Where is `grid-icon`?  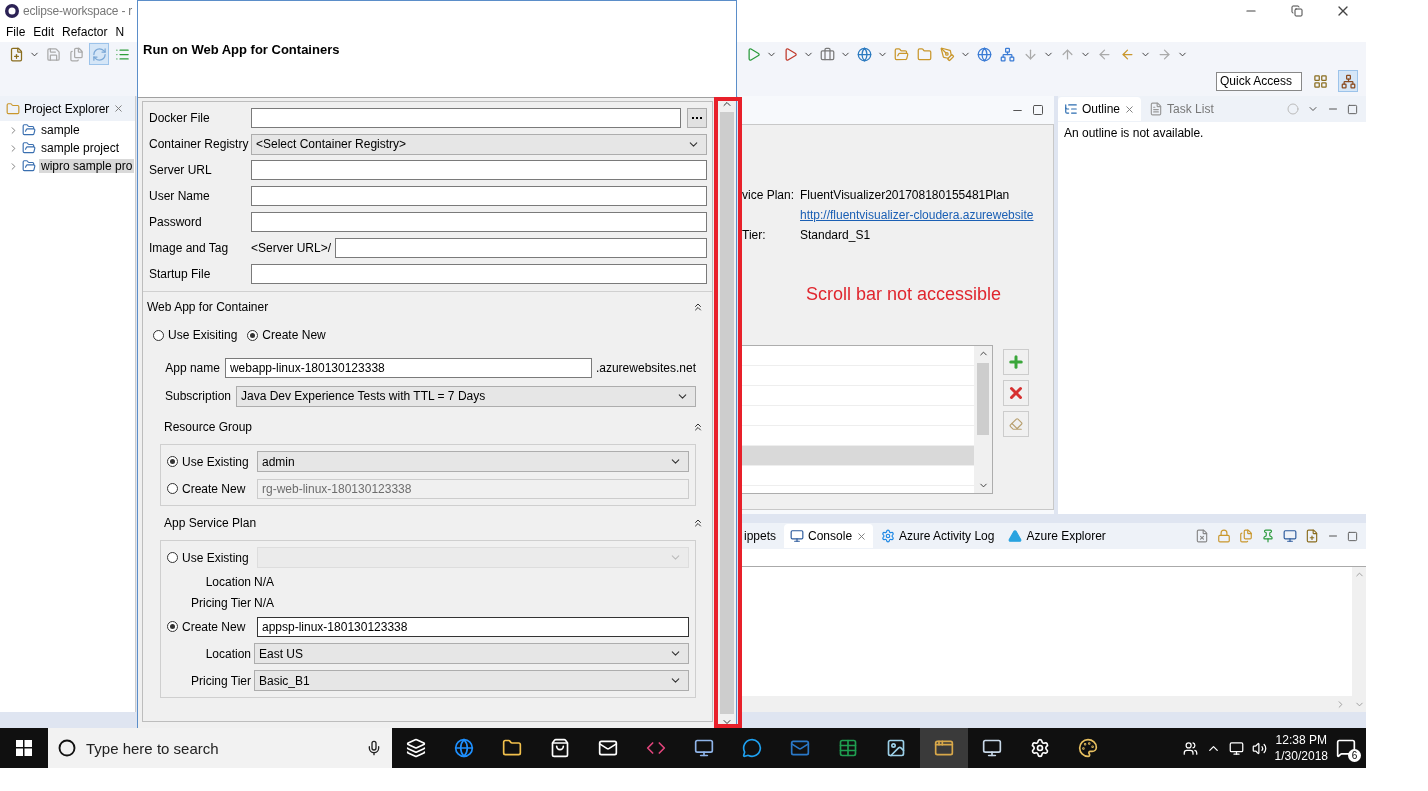 grid-icon is located at coordinates (1320, 81).